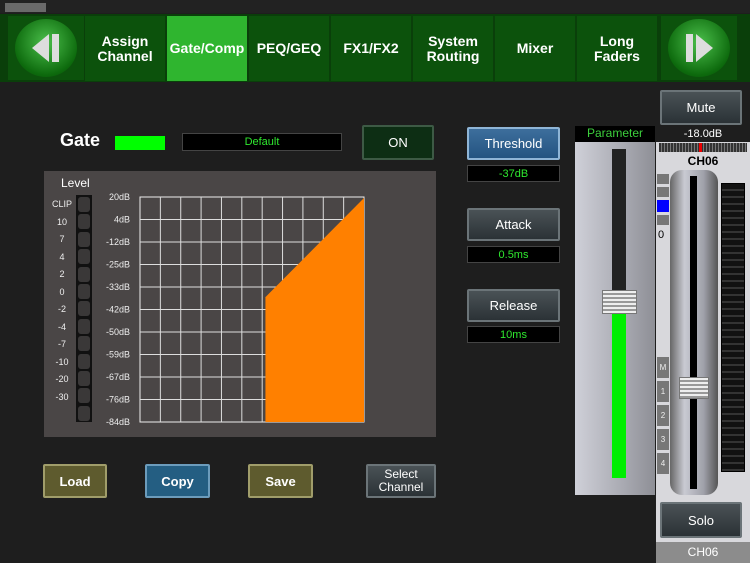 Image resolution: width=750 pixels, height=563 pixels. I want to click on gate-title: Gate, so click(80, 140).